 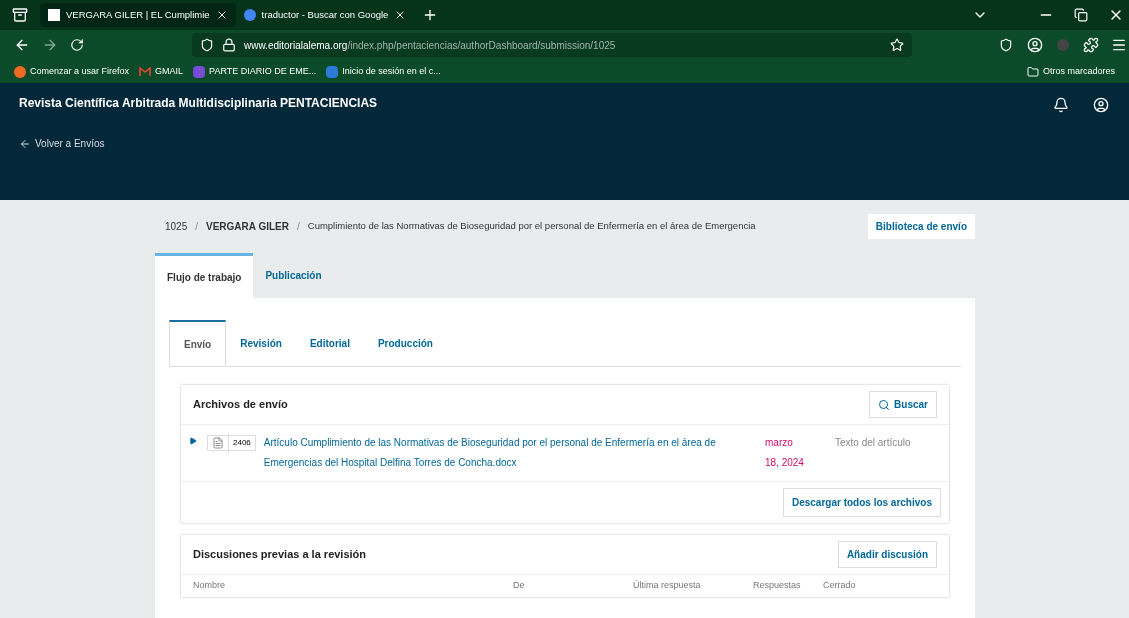 What do you see at coordinates (531, 225) in the screenshot?
I see `submission-title: Cumplimiento de las Normativas de Bioseguridad por el personal de Enfermería en el área de Emergencia` at bounding box center [531, 225].